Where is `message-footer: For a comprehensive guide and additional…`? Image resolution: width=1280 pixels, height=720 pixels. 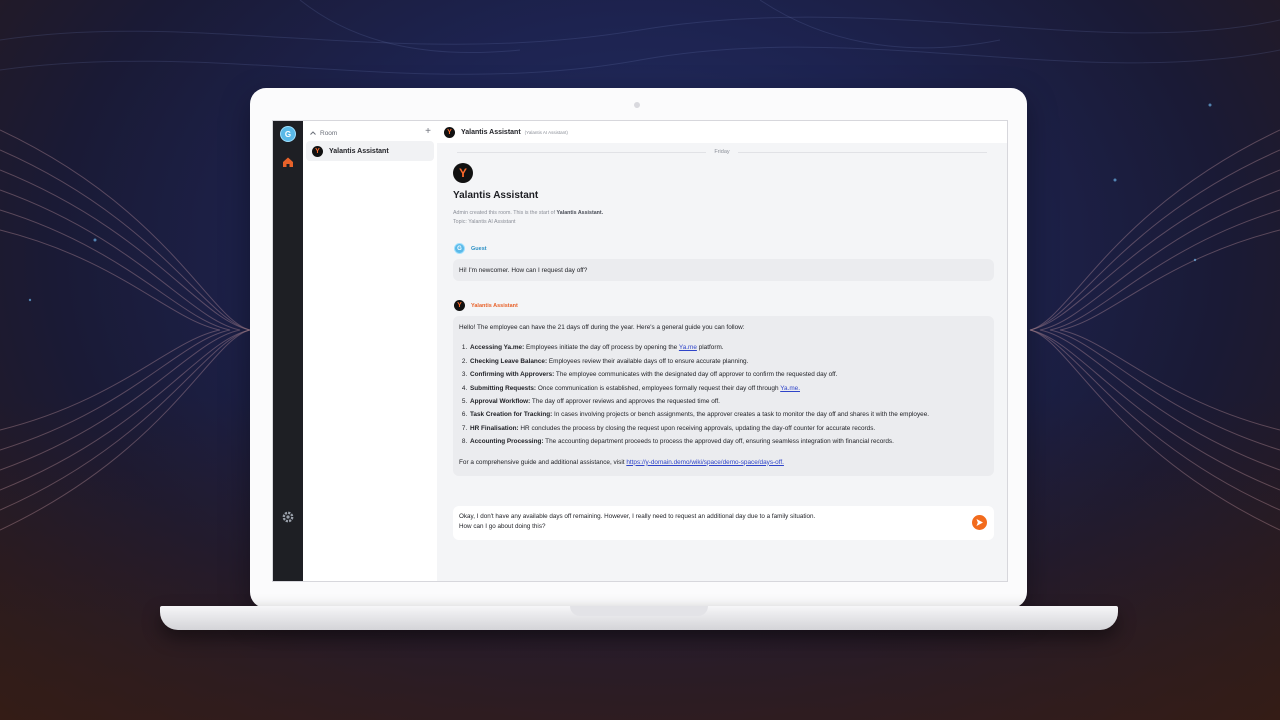 message-footer: For a comprehensive guide and additional… is located at coordinates (621, 462).